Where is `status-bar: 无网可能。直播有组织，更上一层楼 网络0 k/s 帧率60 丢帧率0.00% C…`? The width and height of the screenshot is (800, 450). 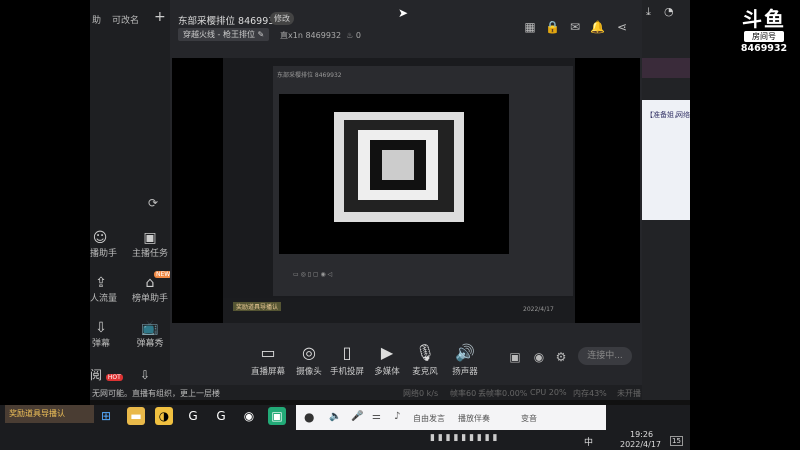 status-bar: 无网可能。直播有组织，更上一层楼 网络0 k/s 帧率60 丢帧率0.00% C… is located at coordinates (366, 392).